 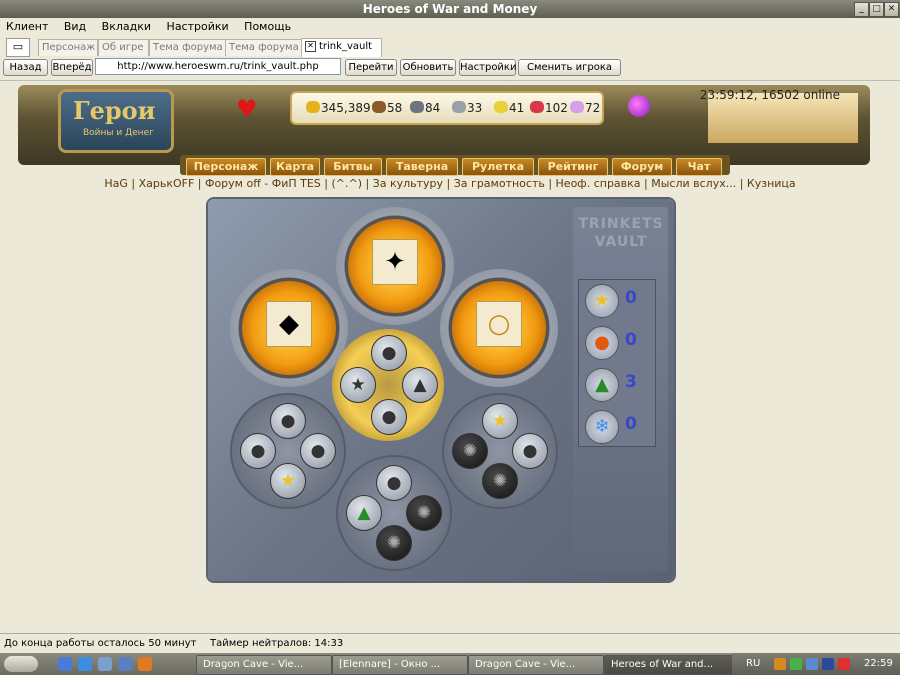 I want to click on menu-help: Помощь, so click(x=267, y=26).